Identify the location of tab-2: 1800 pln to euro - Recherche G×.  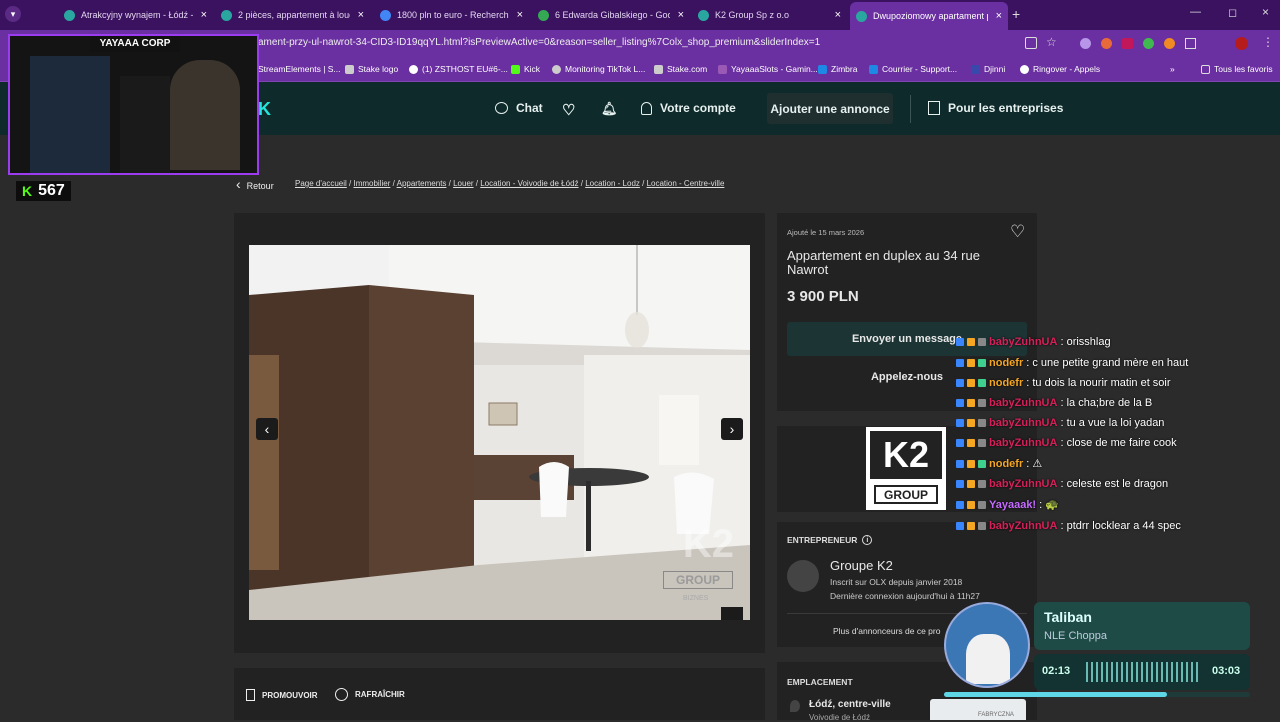
(451, 15).